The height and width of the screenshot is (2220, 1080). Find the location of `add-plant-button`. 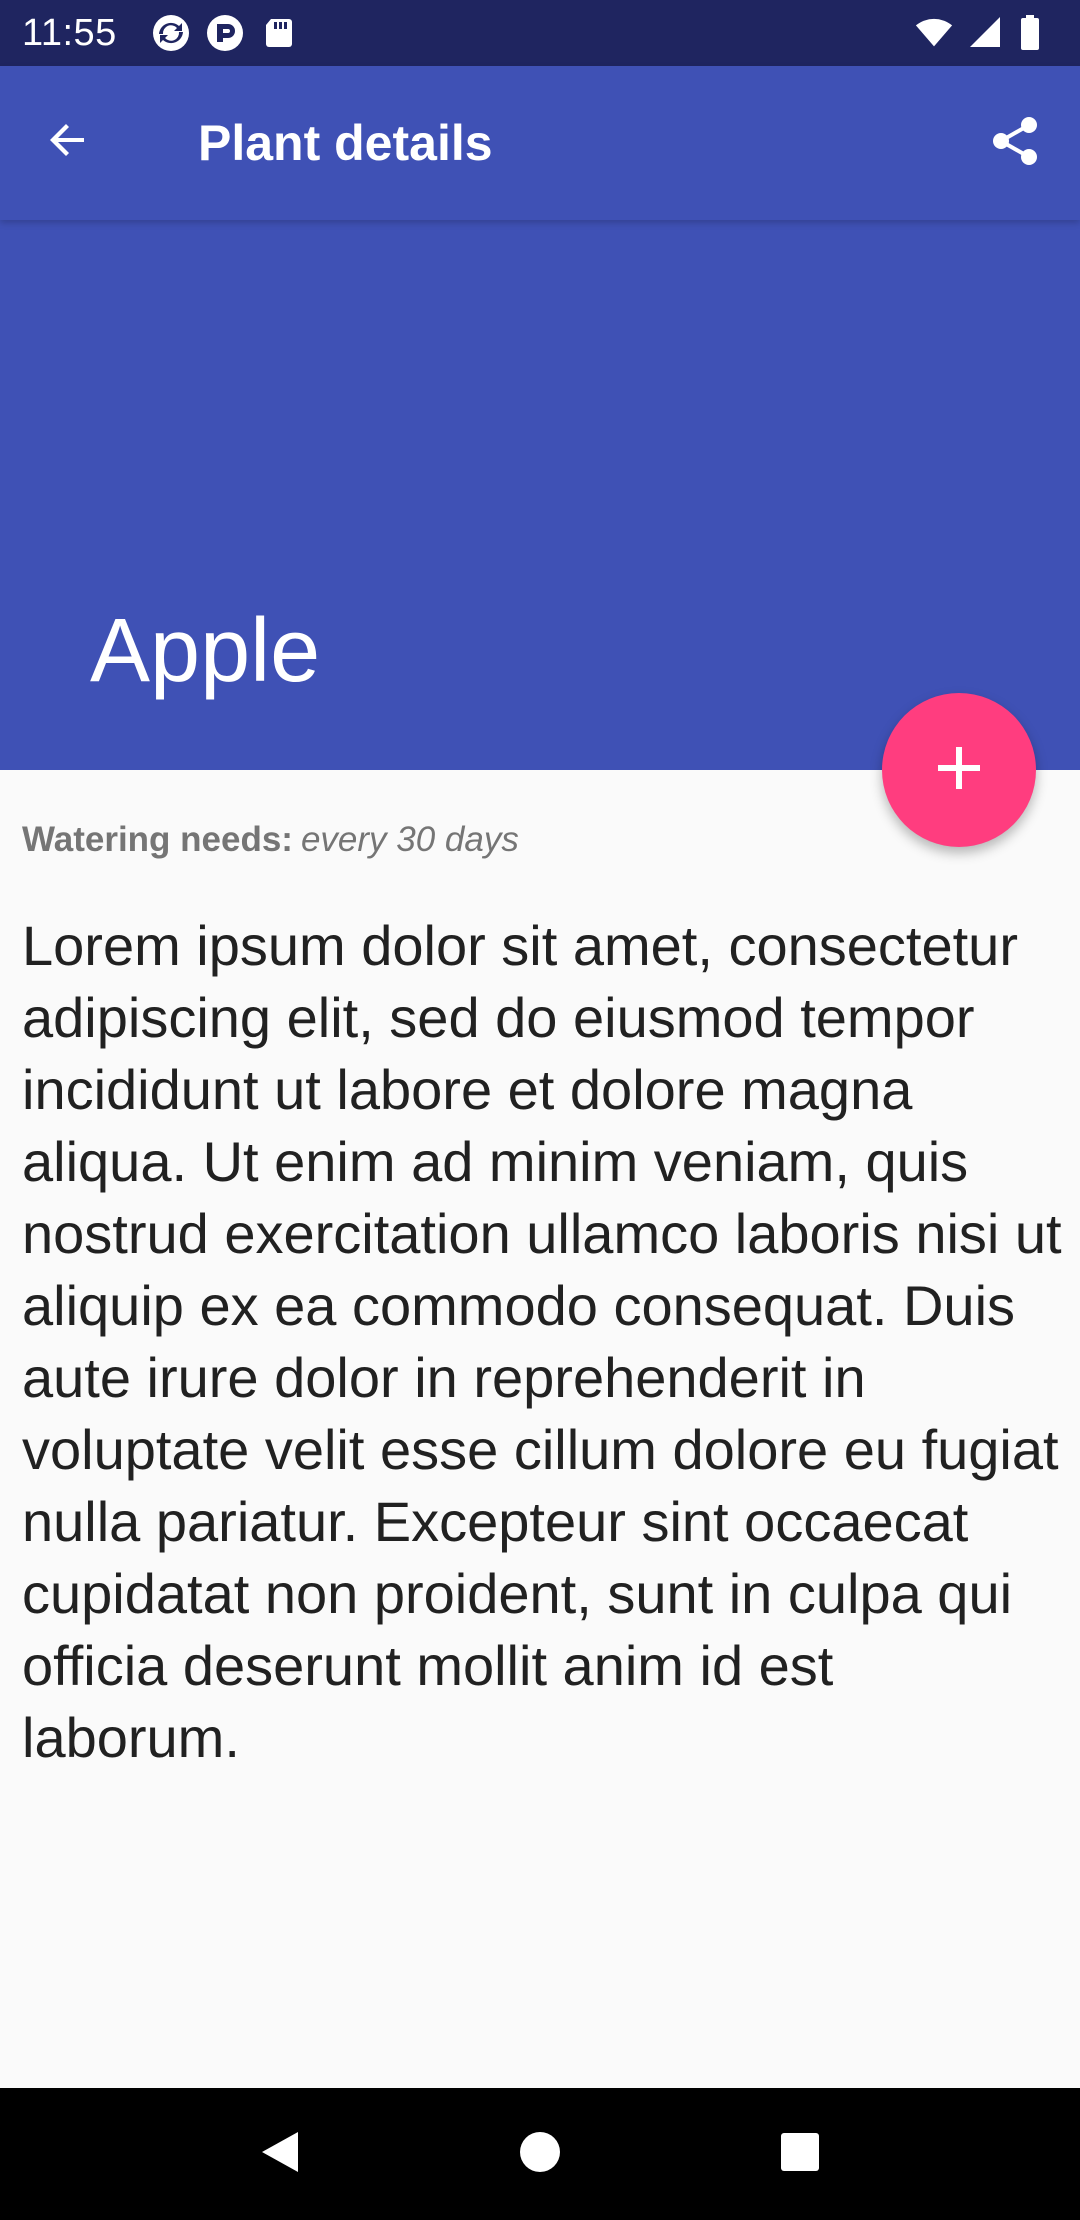

add-plant-button is located at coordinates (959, 770).